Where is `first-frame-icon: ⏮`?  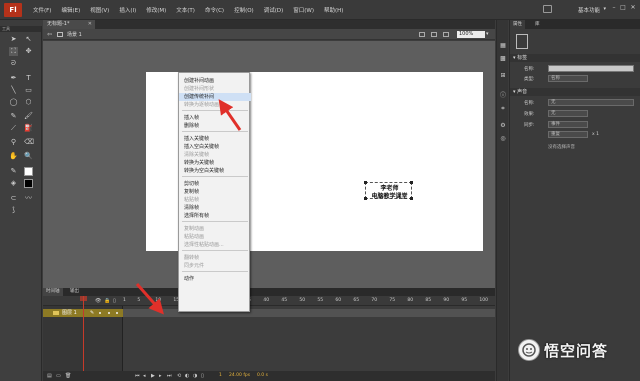 first-frame-icon: ⏮ is located at coordinates (137, 376).